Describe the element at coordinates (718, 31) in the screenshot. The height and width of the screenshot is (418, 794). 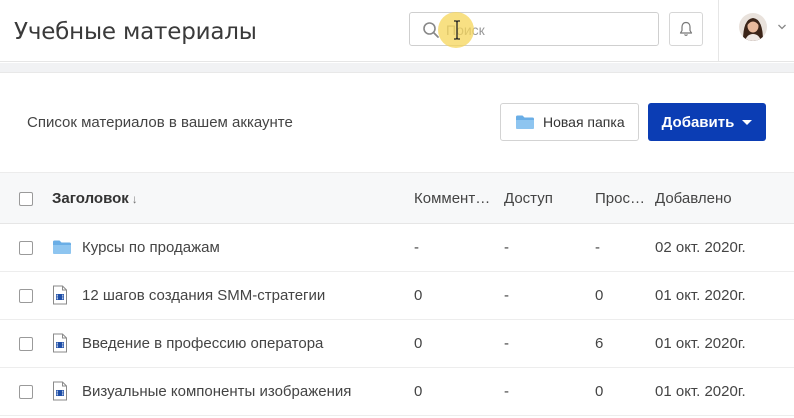
I see `header-divider` at that location.